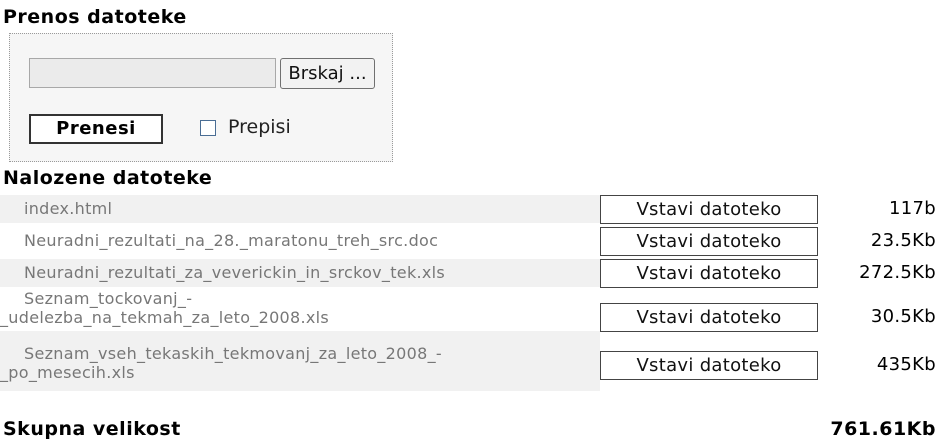  What do you see at coordinates (108, 178) in the screenshot?
I see `uploaded-files-heading: Nalozene datoteke` at bounding box center [108, 178].